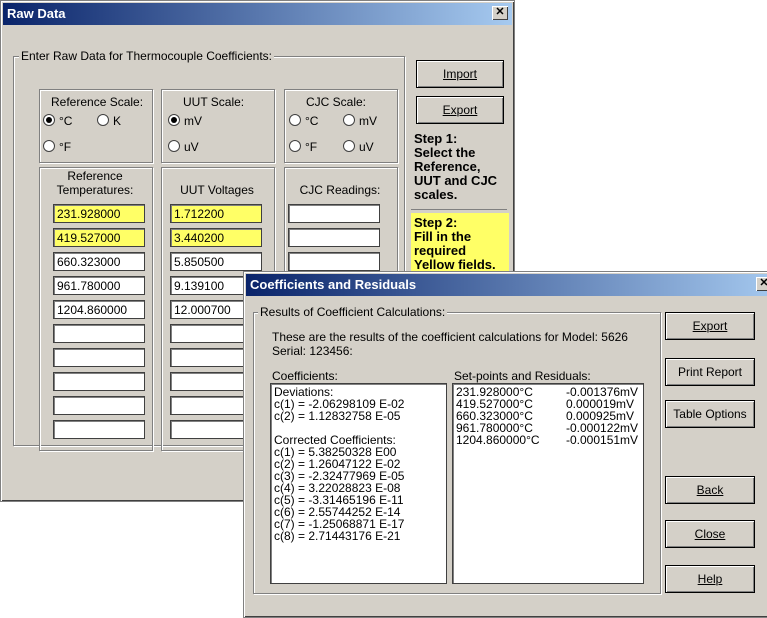 This screenshot has width=767, height=618. I want to click on step-divider, so click(459, 209).